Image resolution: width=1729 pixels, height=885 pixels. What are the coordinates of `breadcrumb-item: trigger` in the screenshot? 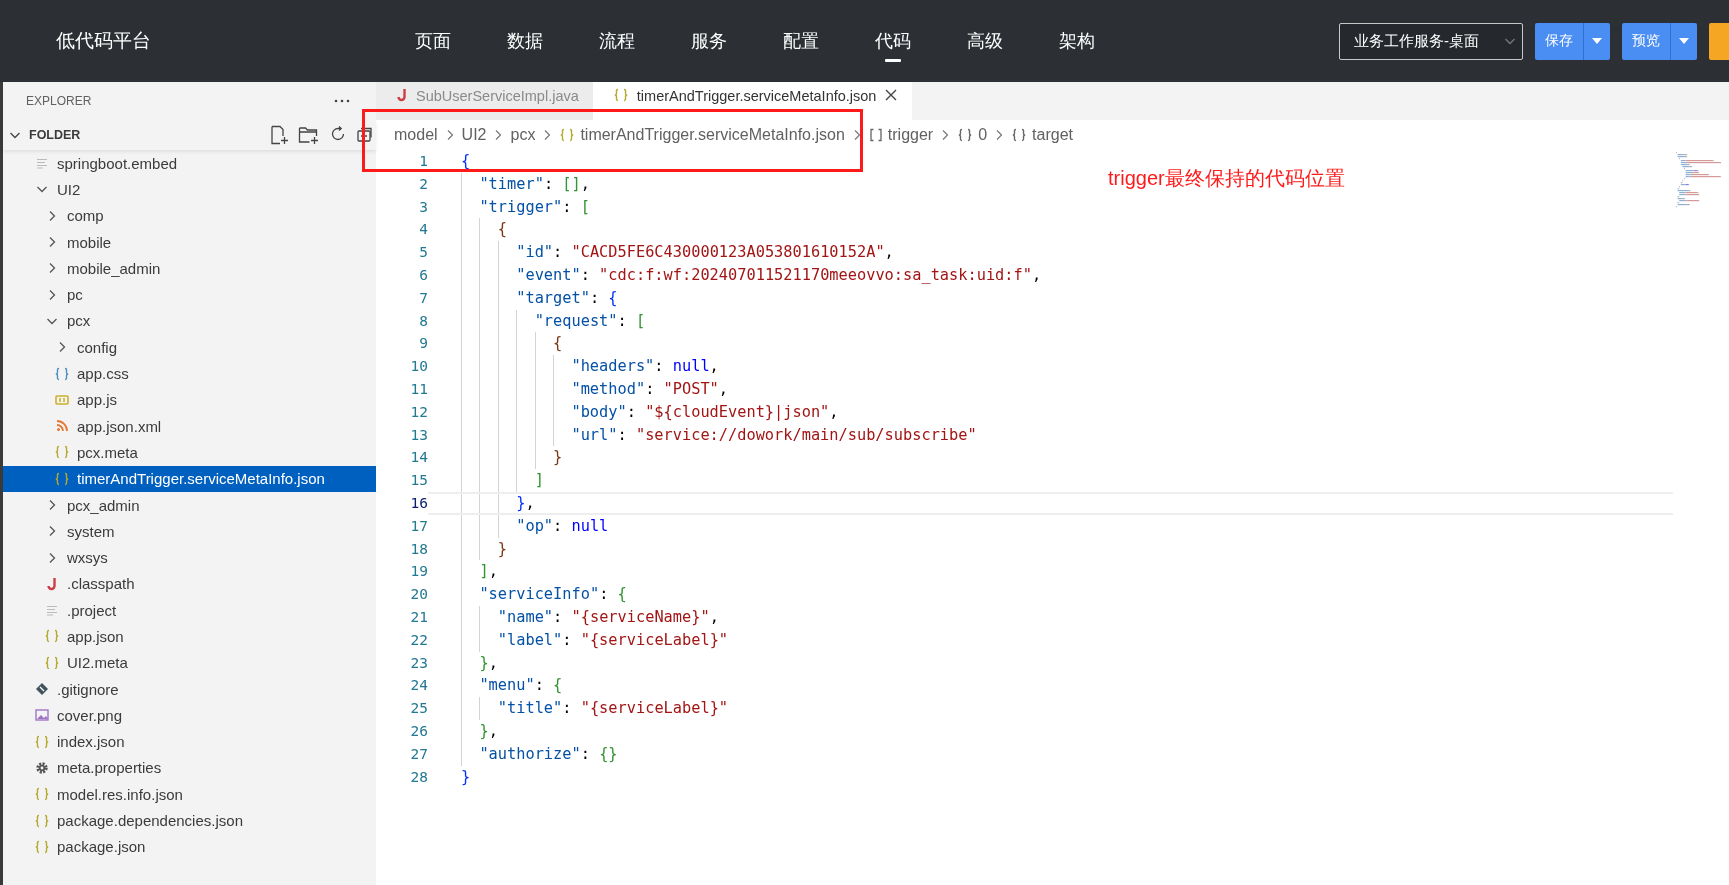 It's located at (910, 135).